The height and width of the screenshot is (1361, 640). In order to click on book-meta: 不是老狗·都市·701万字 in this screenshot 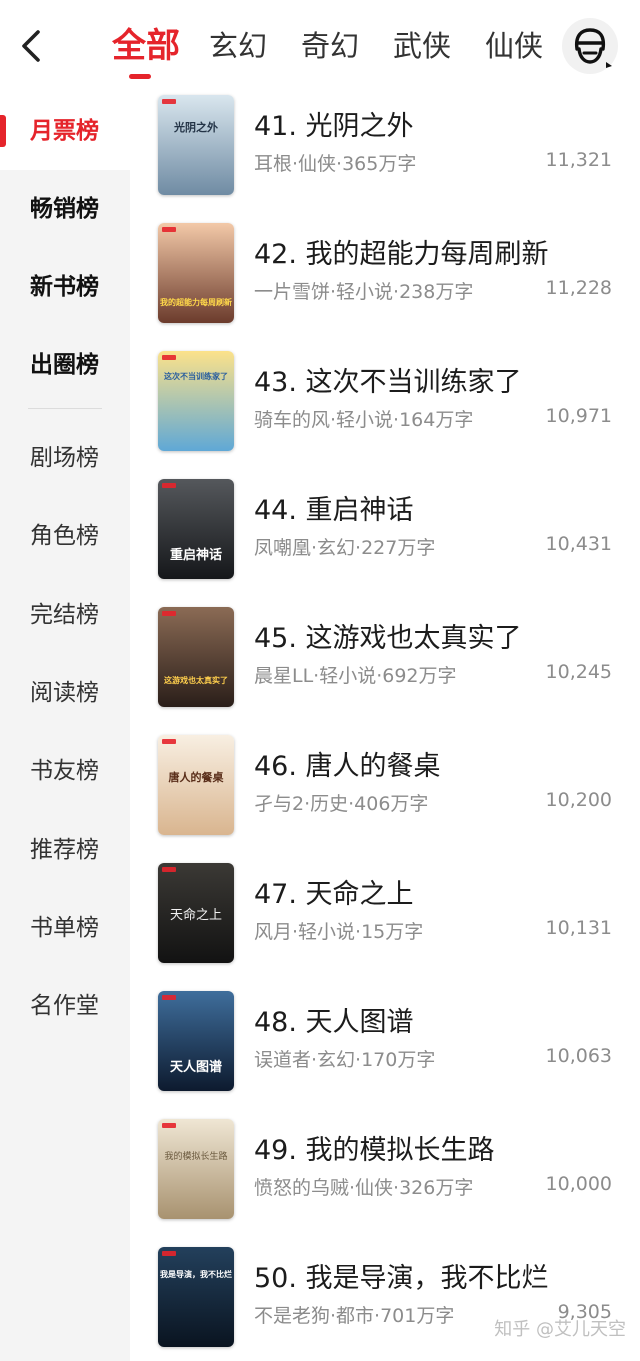, I will do `click(354, 1316)`.